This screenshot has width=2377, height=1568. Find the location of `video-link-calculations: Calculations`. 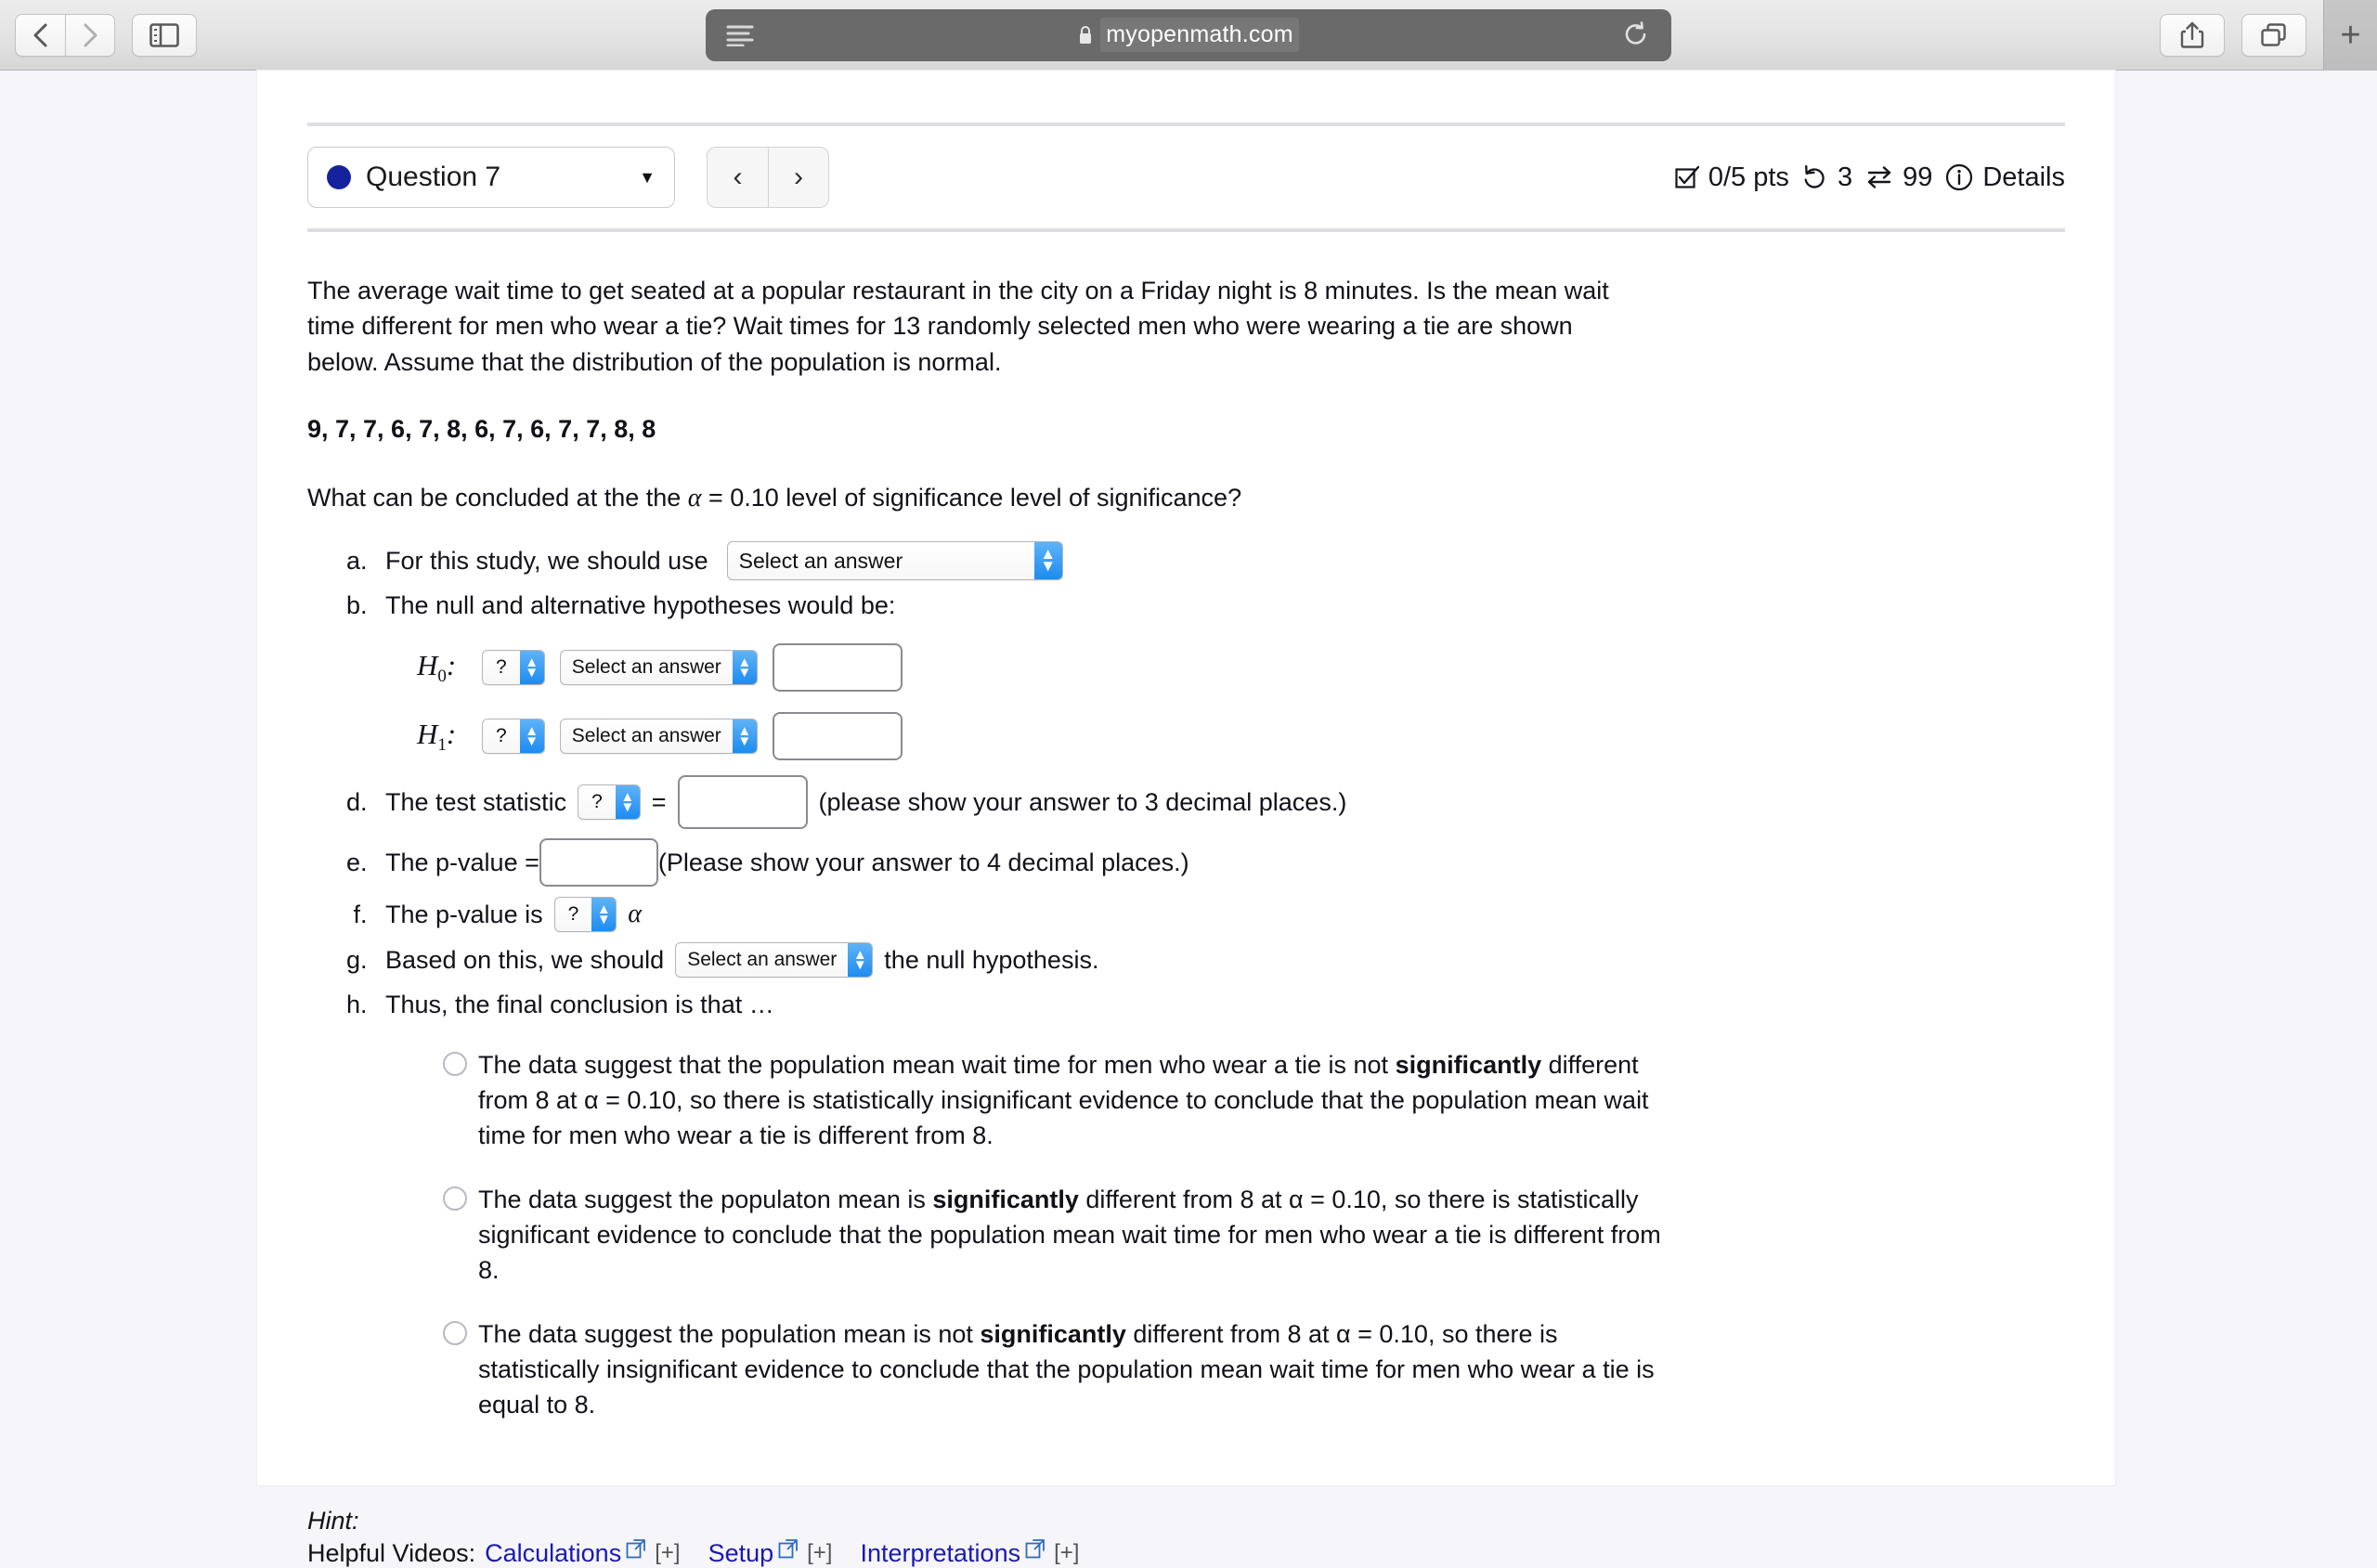

video-link-calculations: Calculations is located at coordinates (553, 1553).